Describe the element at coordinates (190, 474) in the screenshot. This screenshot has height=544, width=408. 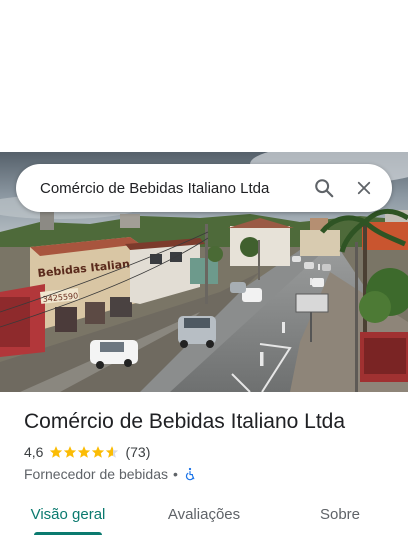
I see `wheelchair-icon` at that location.